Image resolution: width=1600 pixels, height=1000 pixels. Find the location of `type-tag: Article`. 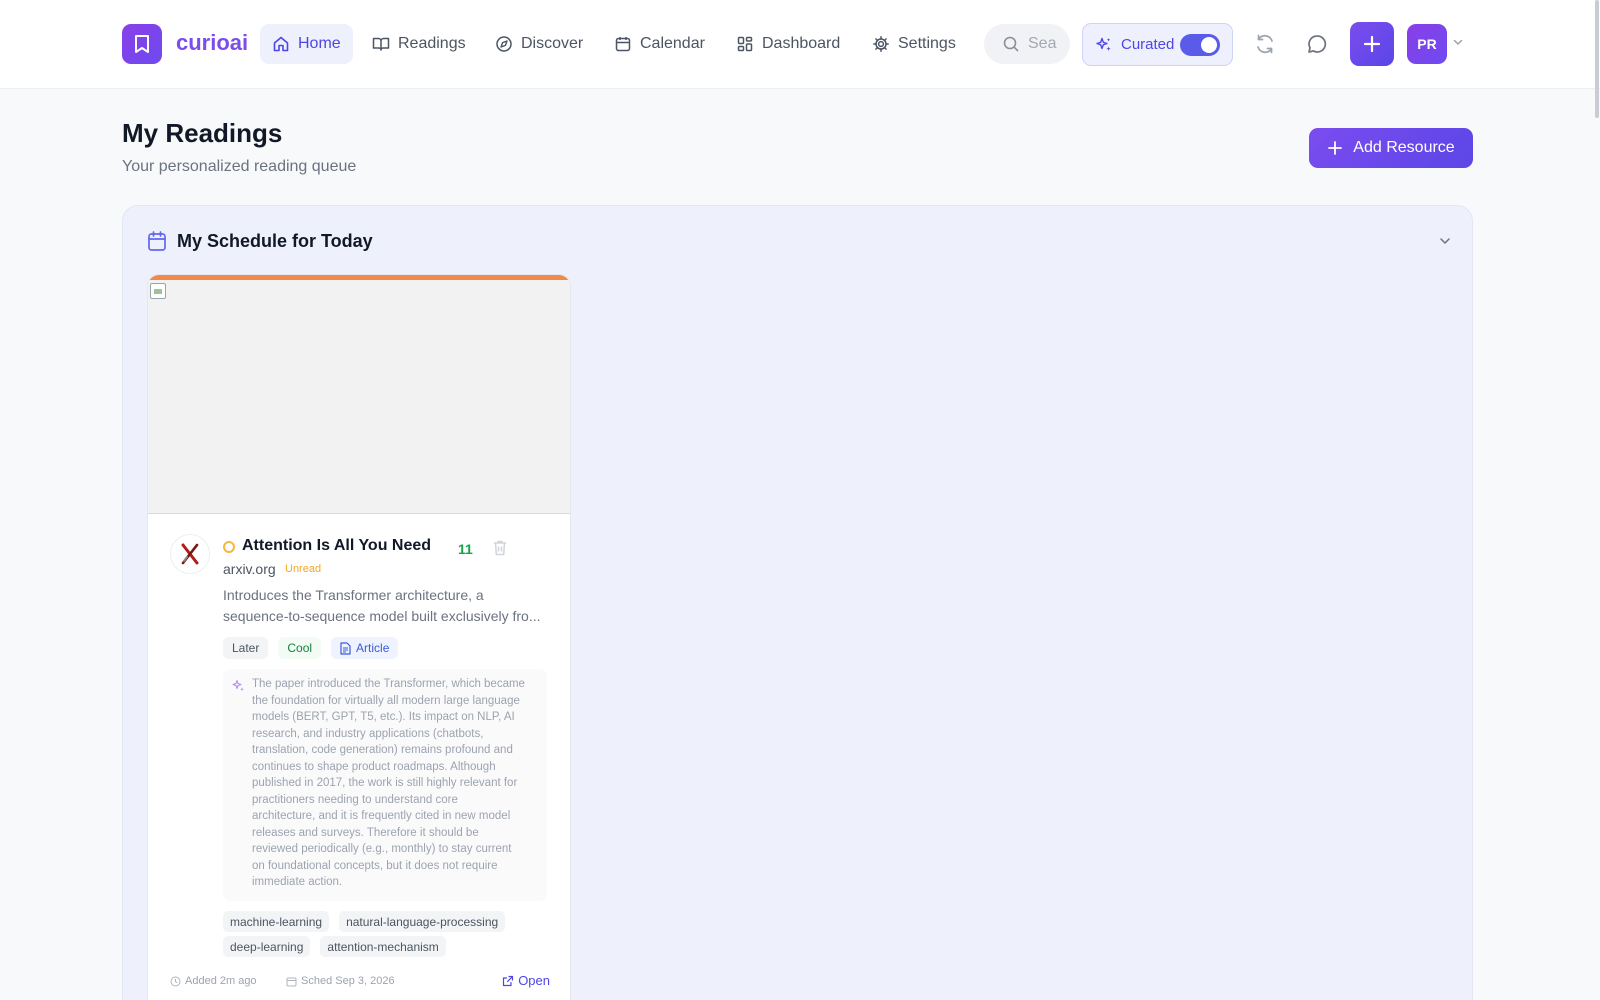

type-tag: Article is located at coordinates (365, 648).